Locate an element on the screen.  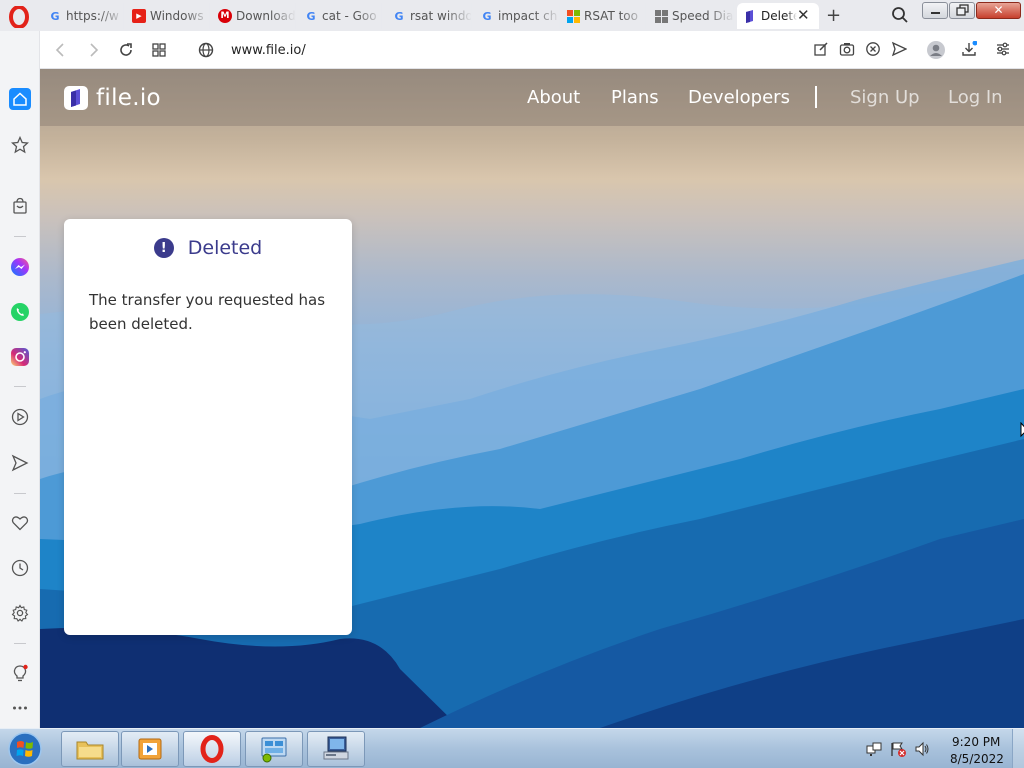
shopping-bag-icon is located at coordinates (20, 206).